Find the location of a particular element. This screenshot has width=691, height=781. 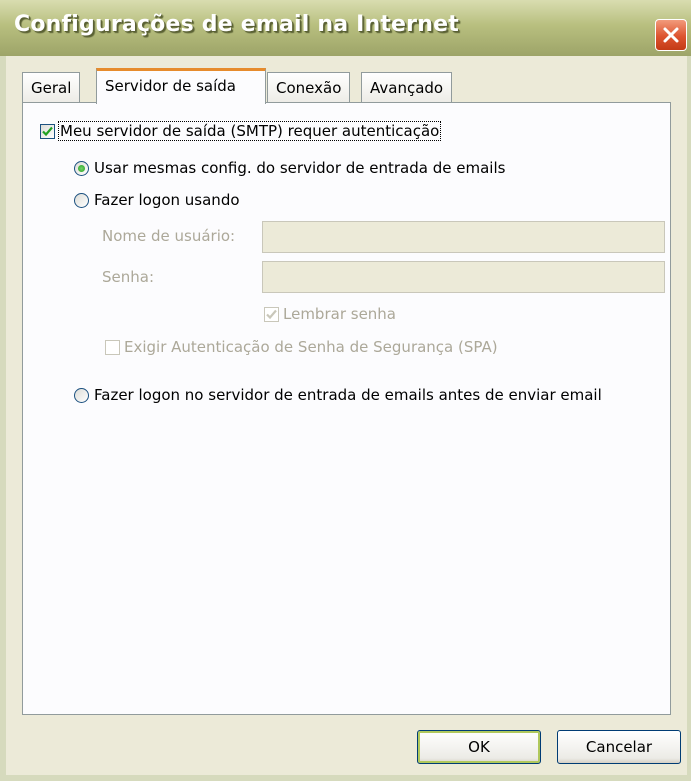

radio-logon-using: Fazer logon usando is located at coordinates (157, 200).